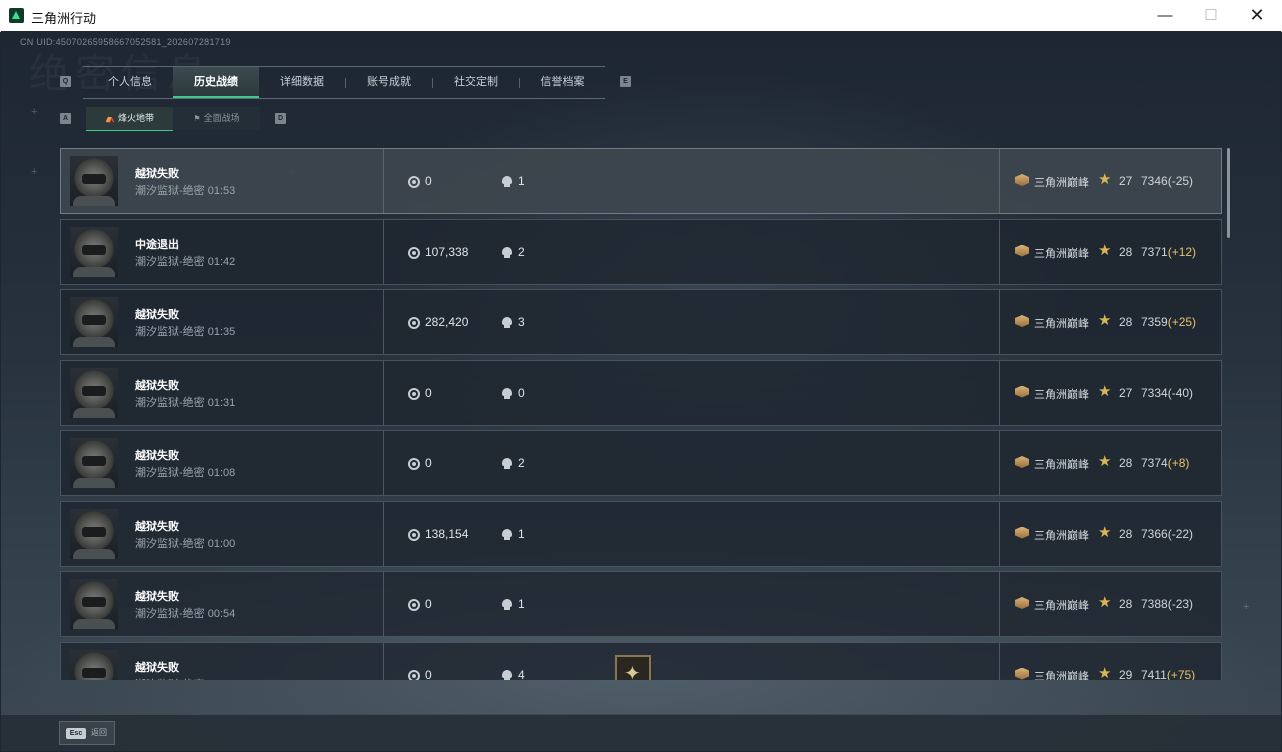 The width and height of the screenshot is (1282, 752). Describe the element at coordinates (562, 82) in the screenshot. I see `tab-credit-record: 信誉档案` at that location.